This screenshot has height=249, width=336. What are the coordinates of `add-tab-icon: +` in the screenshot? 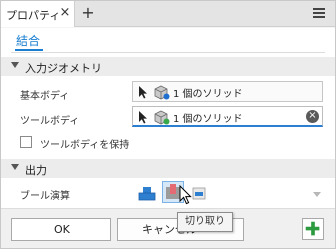 It's located at (88, 13).